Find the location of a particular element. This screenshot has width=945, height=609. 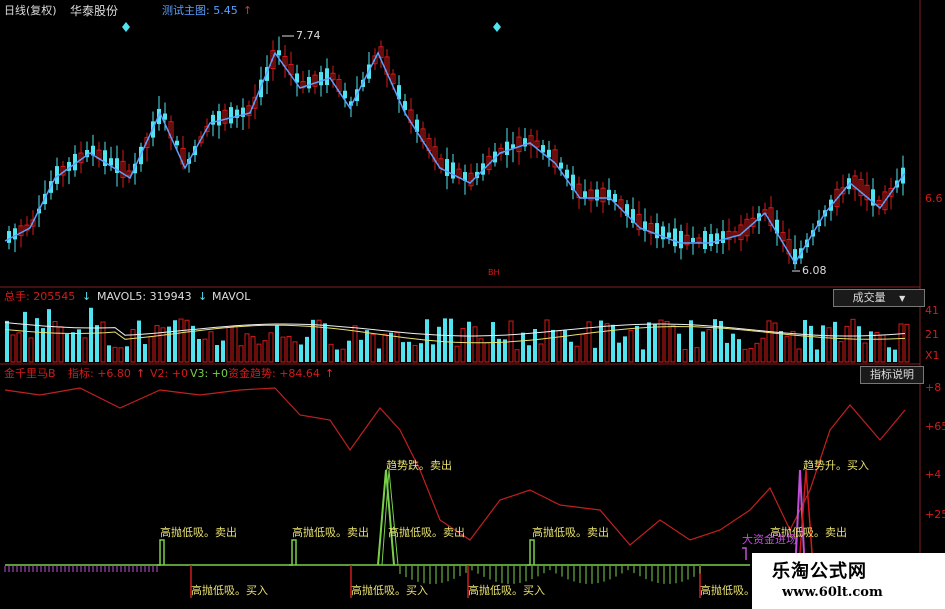

trend-down-label: 趋势跌。卖出 is located at coordinates (419, 465).